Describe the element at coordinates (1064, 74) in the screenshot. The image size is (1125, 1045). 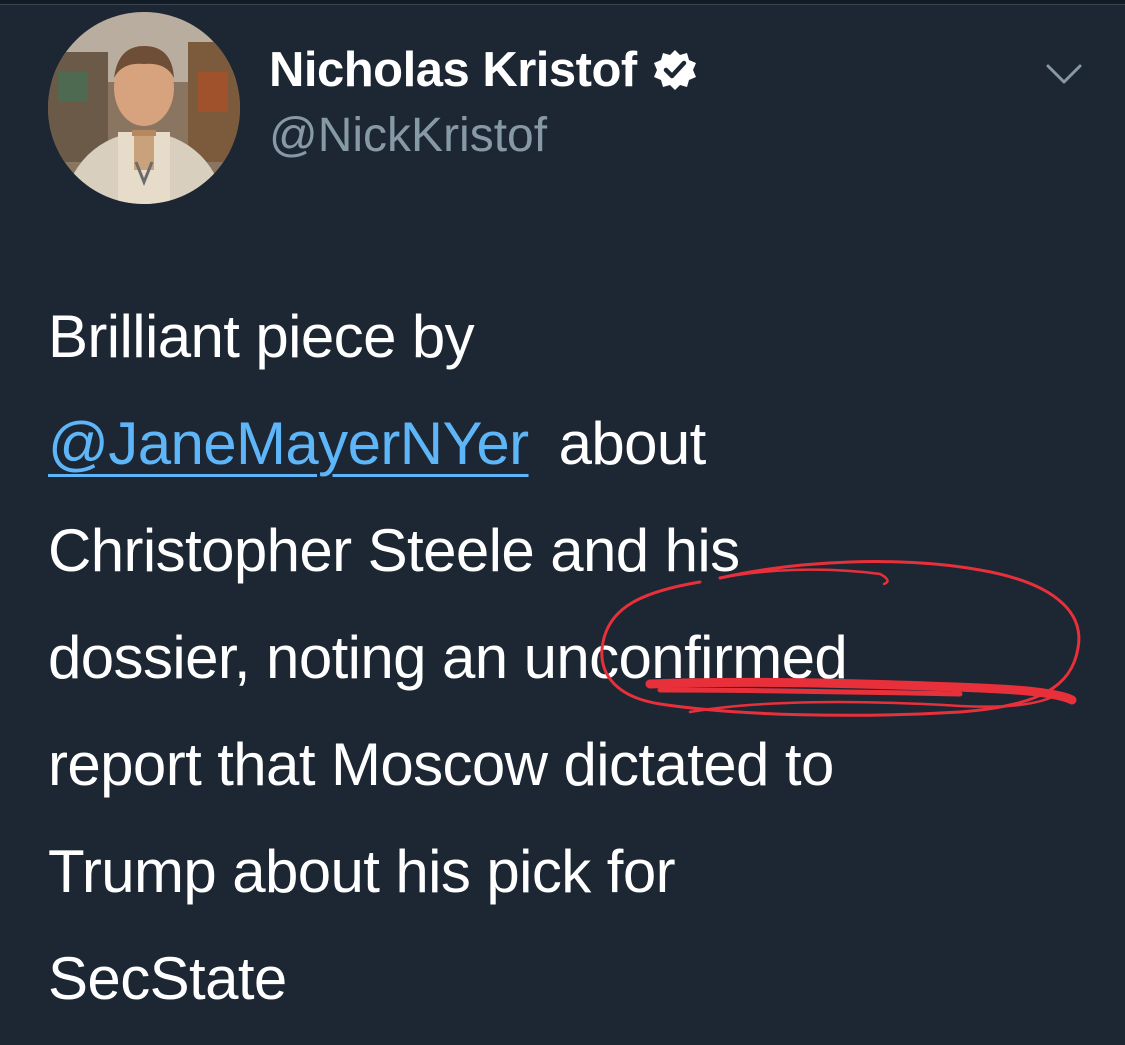
I see `chevron-down-icon` at that location.